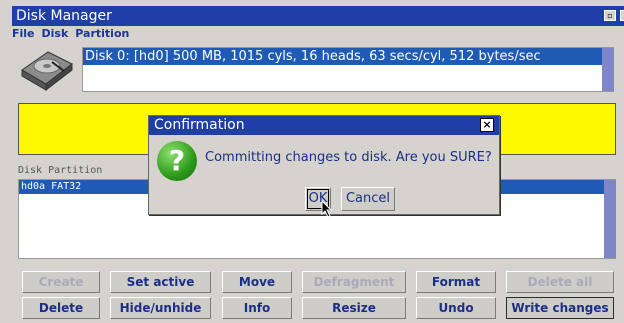 The width and height of the screenshot is (624, 323). Describe the element at coordinates (177, 161) in the screenshot. I see `question-icon: ?` at that location.